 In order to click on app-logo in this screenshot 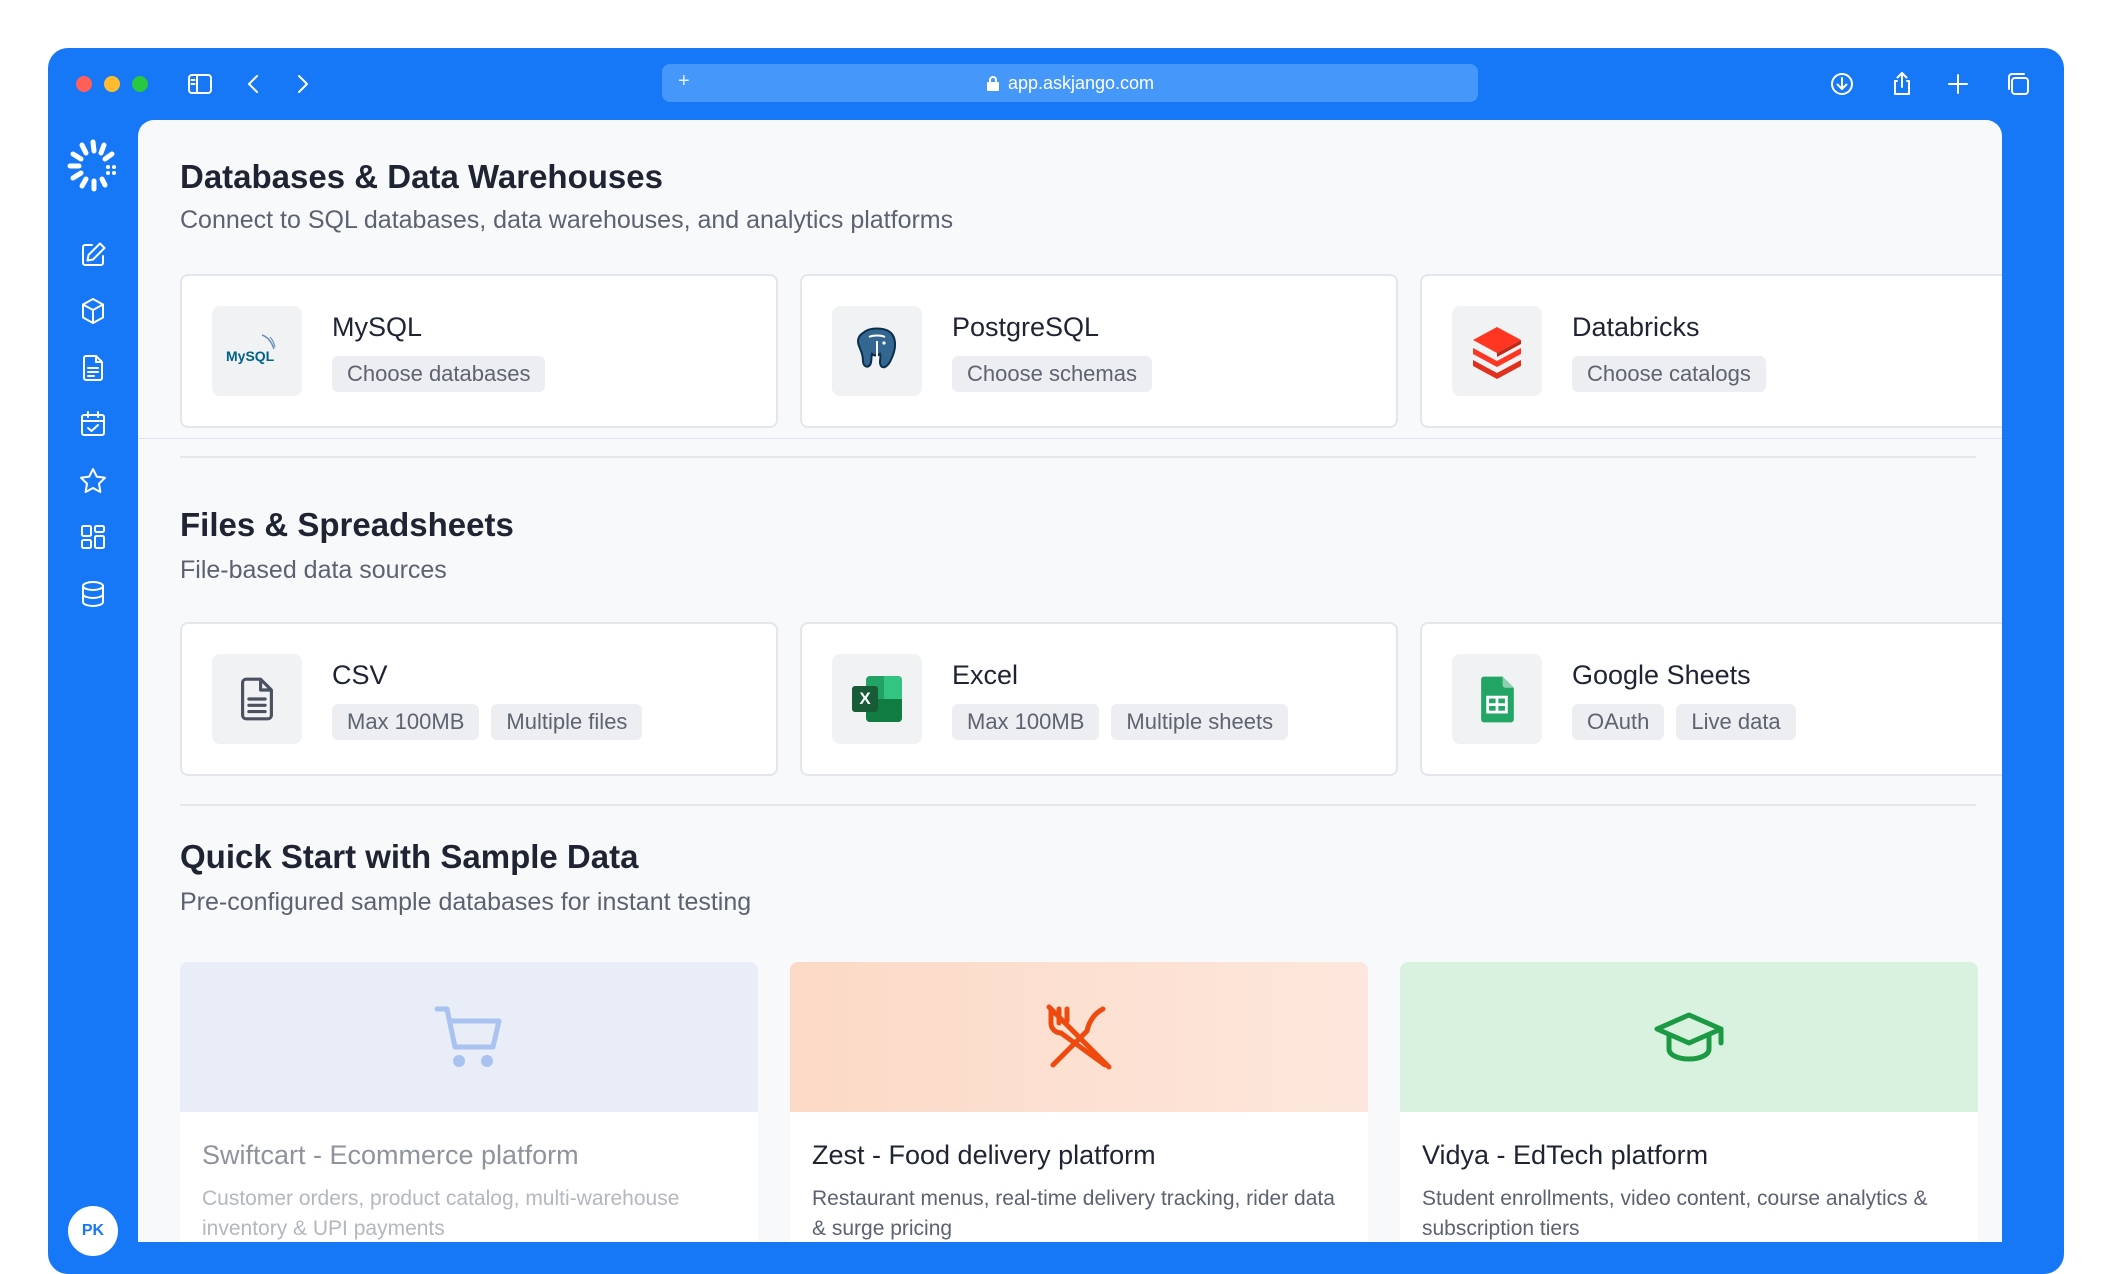, I will do `click(93, 165)`.